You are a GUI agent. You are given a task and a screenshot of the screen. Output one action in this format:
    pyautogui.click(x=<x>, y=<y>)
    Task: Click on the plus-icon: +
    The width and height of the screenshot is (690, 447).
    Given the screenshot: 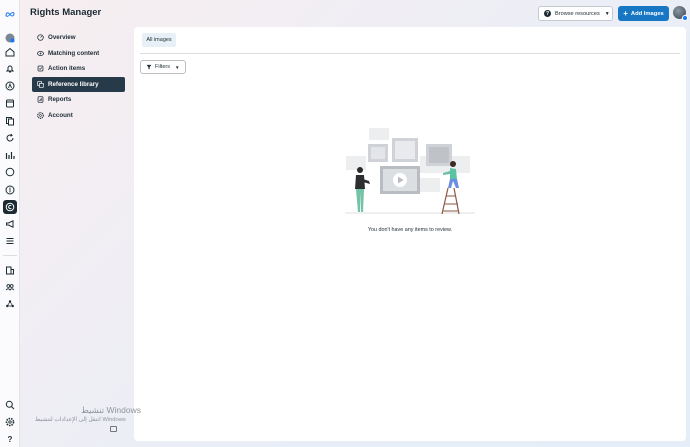 What is the action you would take?
    pyautogui.click(x=625, y=13)
    